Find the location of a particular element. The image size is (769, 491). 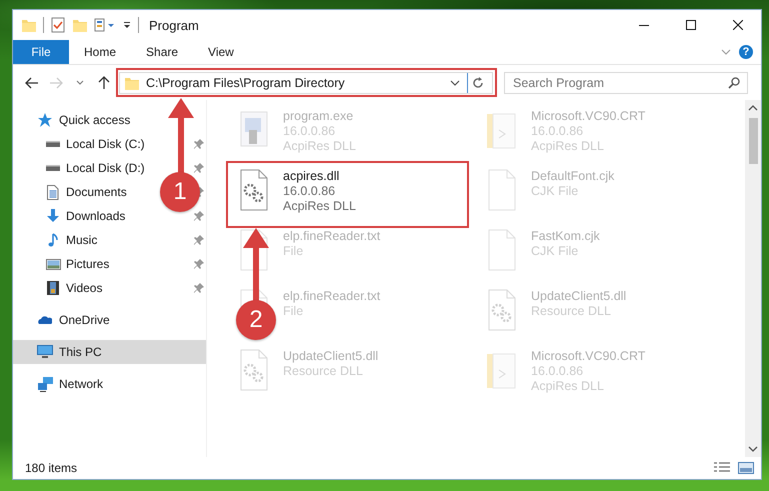

download-icon is located at coordinates (53, 216).